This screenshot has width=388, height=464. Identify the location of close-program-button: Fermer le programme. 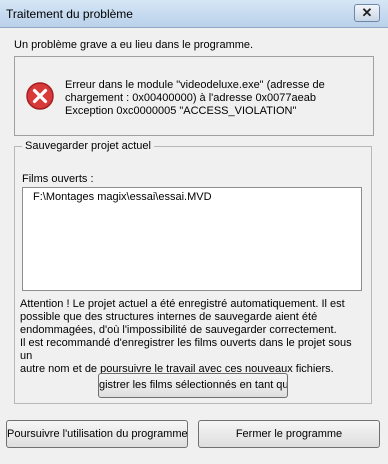
(289, 434).